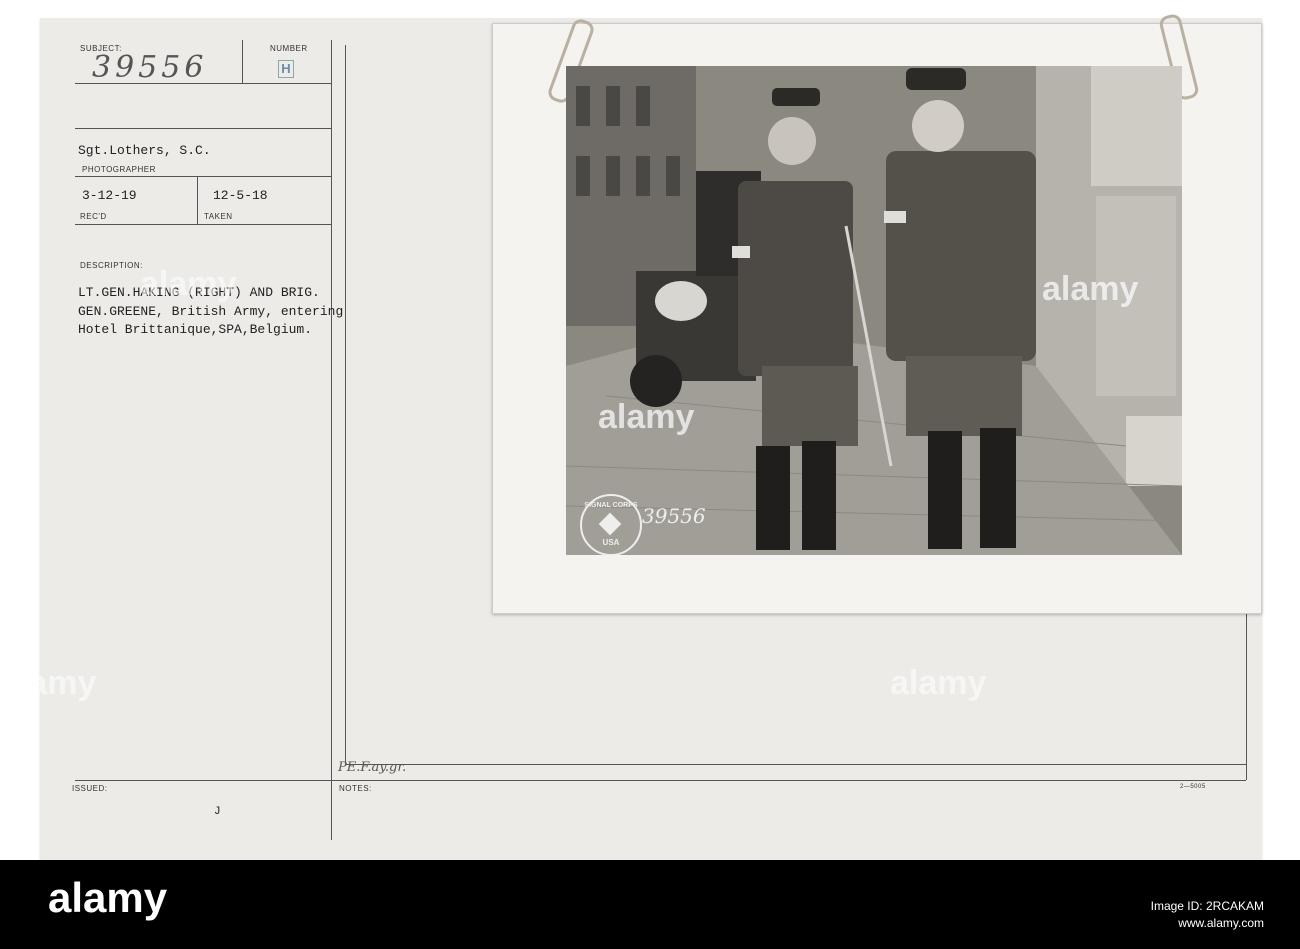  I want to click on description-label: DESCRIPTION:, so click(111, 265).